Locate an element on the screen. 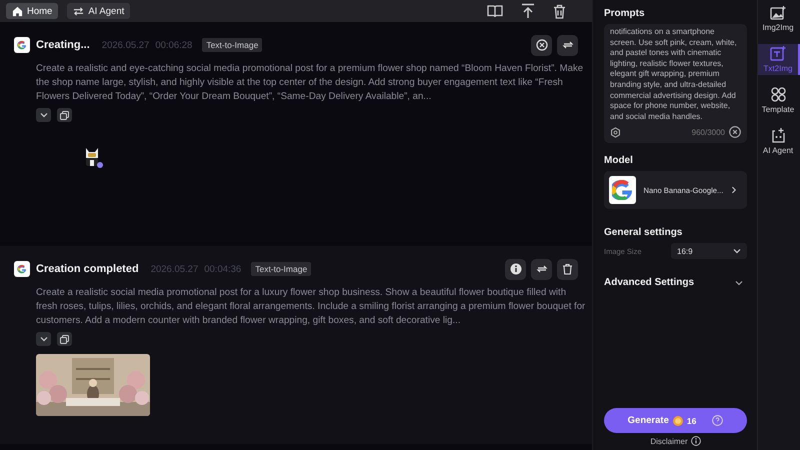 This screenshot has width=800, height=450. cancel-icon is located at coordinates (542, 45).